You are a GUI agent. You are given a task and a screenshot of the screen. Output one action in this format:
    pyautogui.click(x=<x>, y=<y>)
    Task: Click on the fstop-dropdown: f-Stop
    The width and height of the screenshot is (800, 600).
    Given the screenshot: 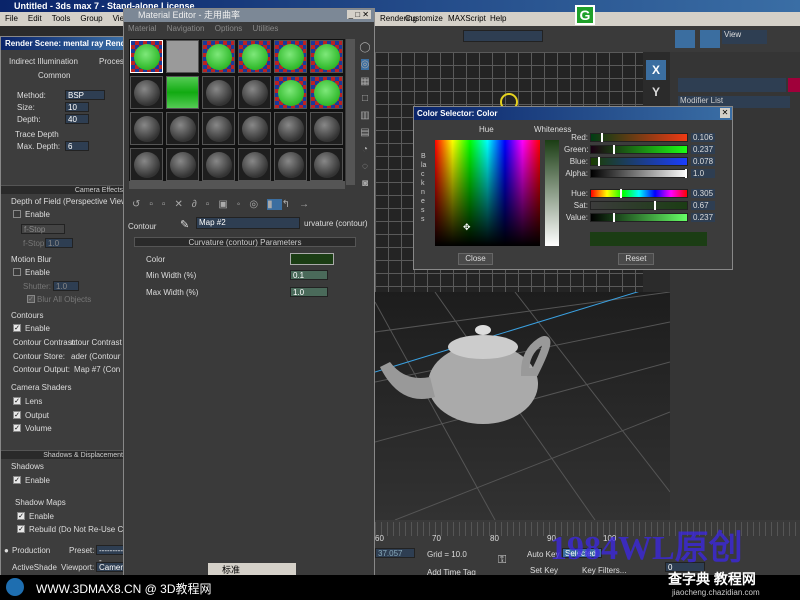 What is the action you would take?
    pyautogui.click(x=43, y=229)
    